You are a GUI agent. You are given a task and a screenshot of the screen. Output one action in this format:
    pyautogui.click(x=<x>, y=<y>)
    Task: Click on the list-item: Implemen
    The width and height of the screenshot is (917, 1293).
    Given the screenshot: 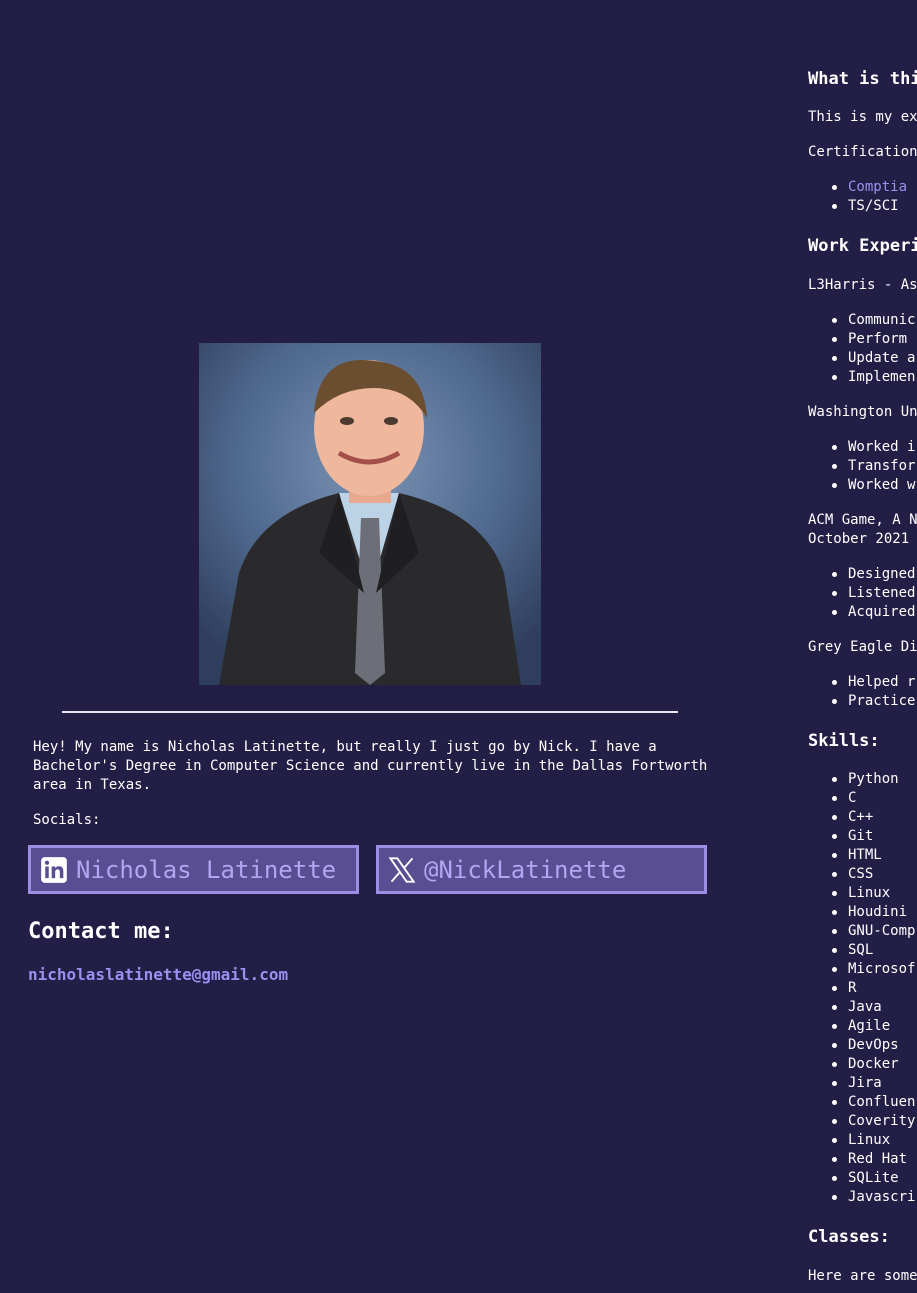 What is the action you would take?
    pyautogui.click(x=861, y=377)
    